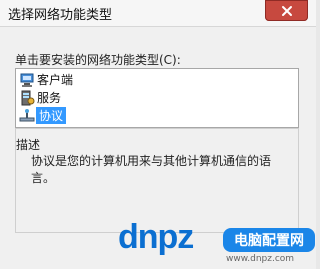 The width and height of the screenshot is (320, 269). I want to click on description-text: 协议是您的计算机用来与其他计算机通信的语言。, so click(151, 169).